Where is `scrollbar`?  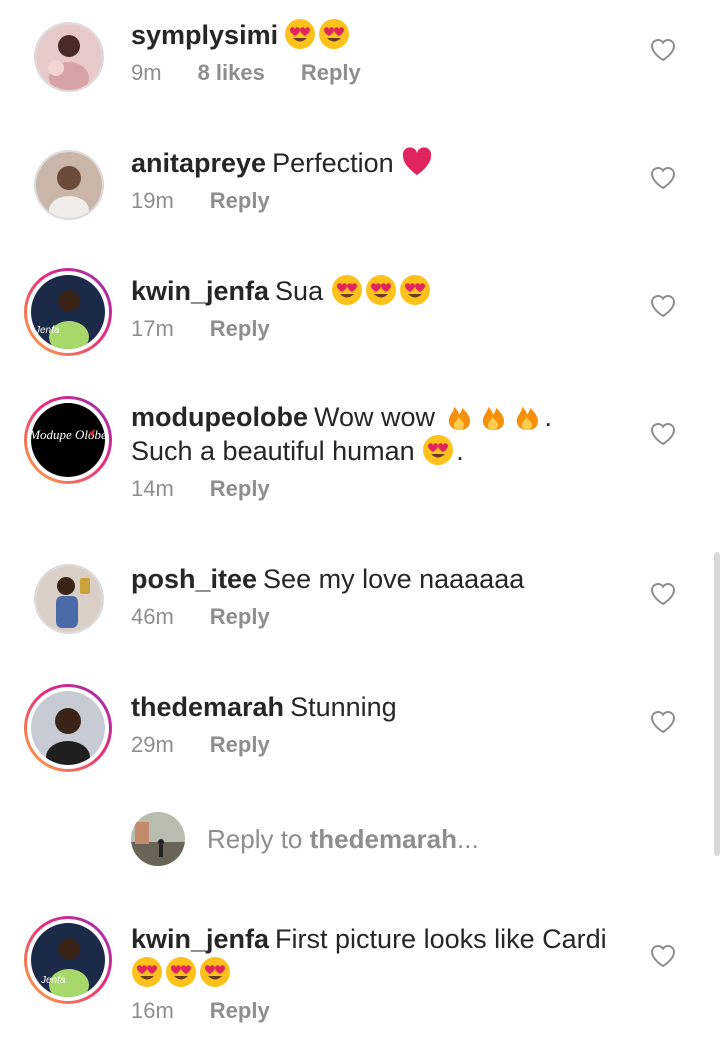
scrollbar is located at coordinates (717, 704).